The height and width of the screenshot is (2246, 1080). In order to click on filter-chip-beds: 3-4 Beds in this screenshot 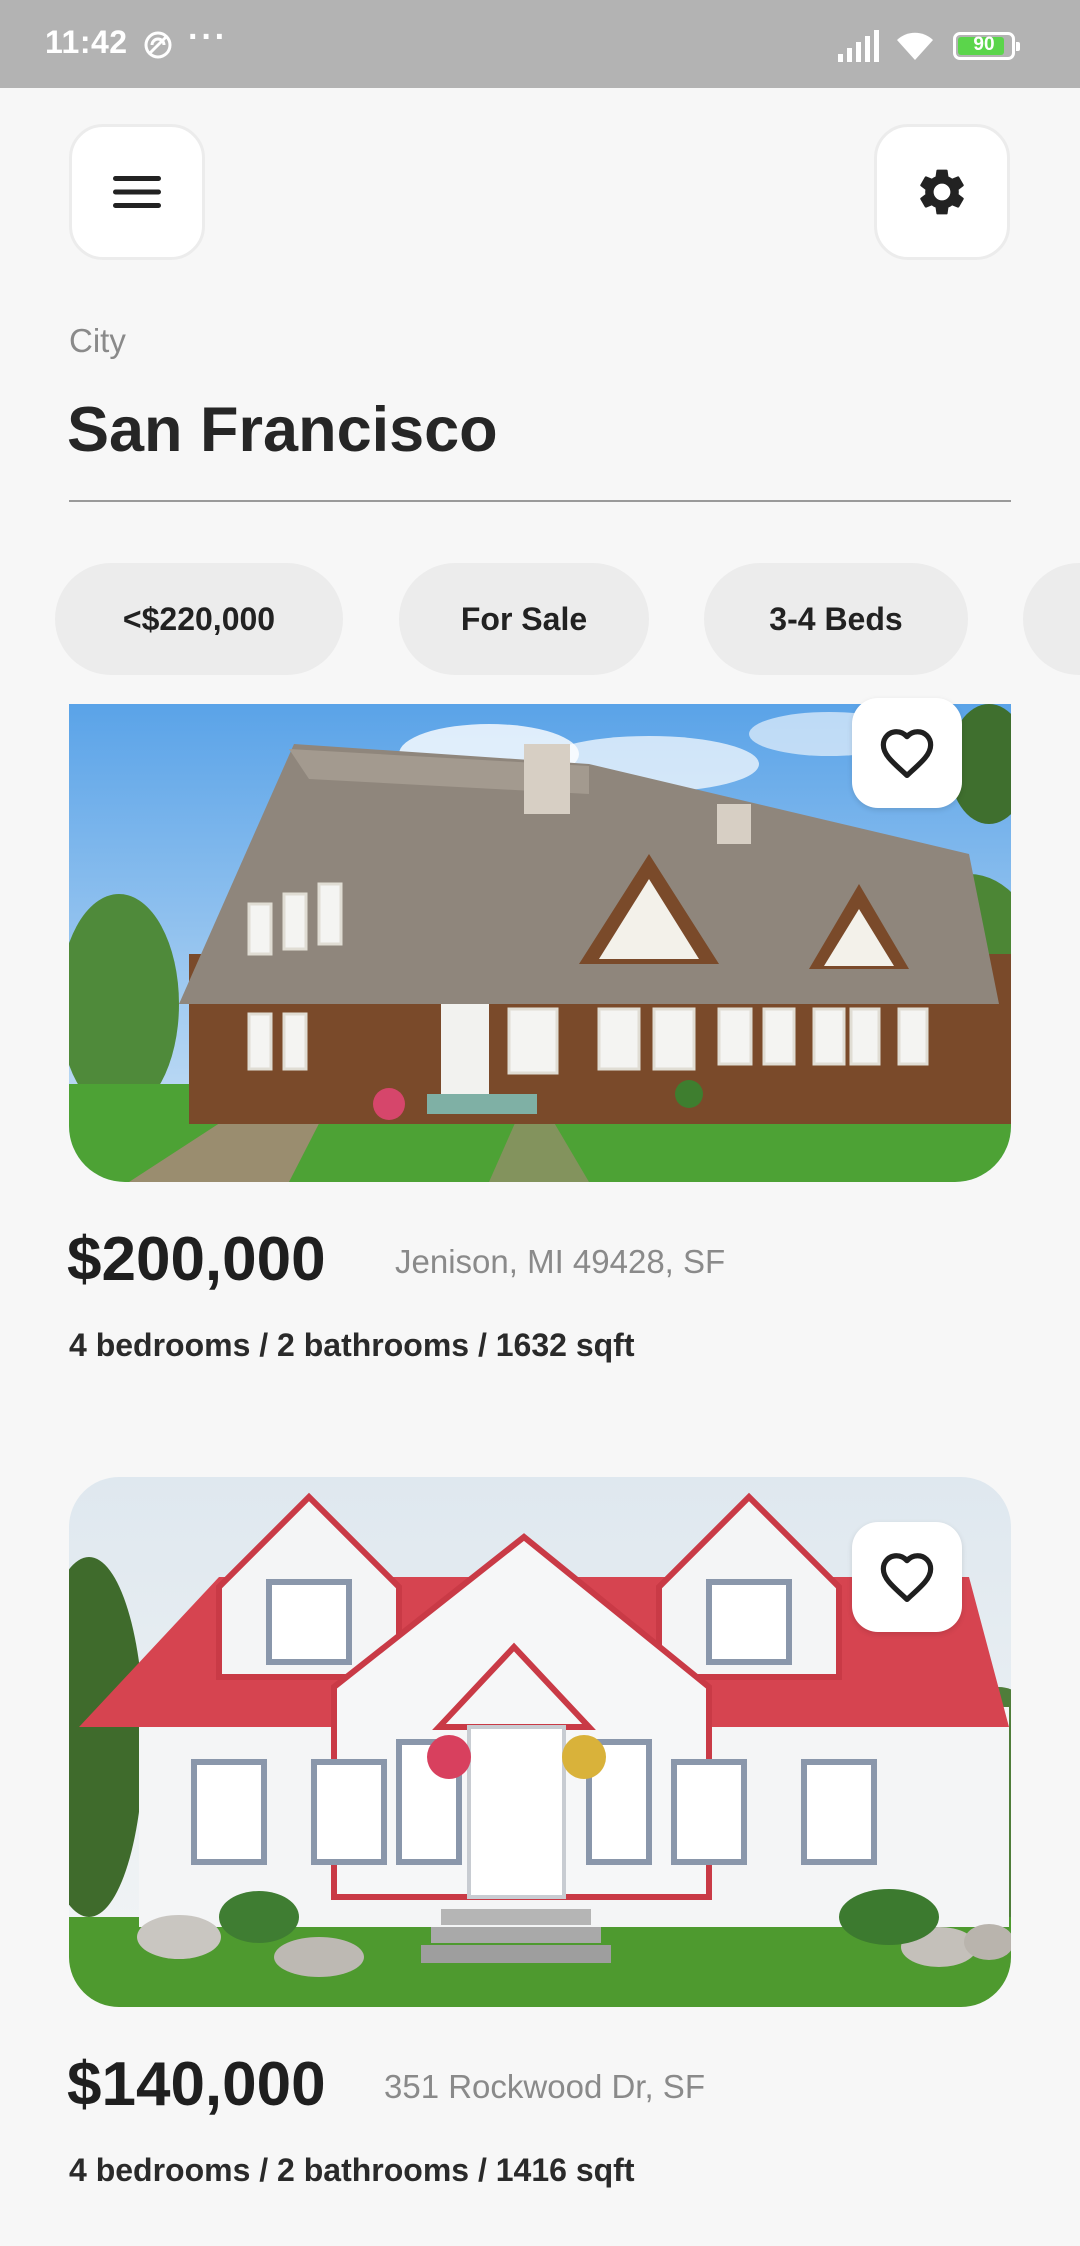, I will do `click(836, 619)`.